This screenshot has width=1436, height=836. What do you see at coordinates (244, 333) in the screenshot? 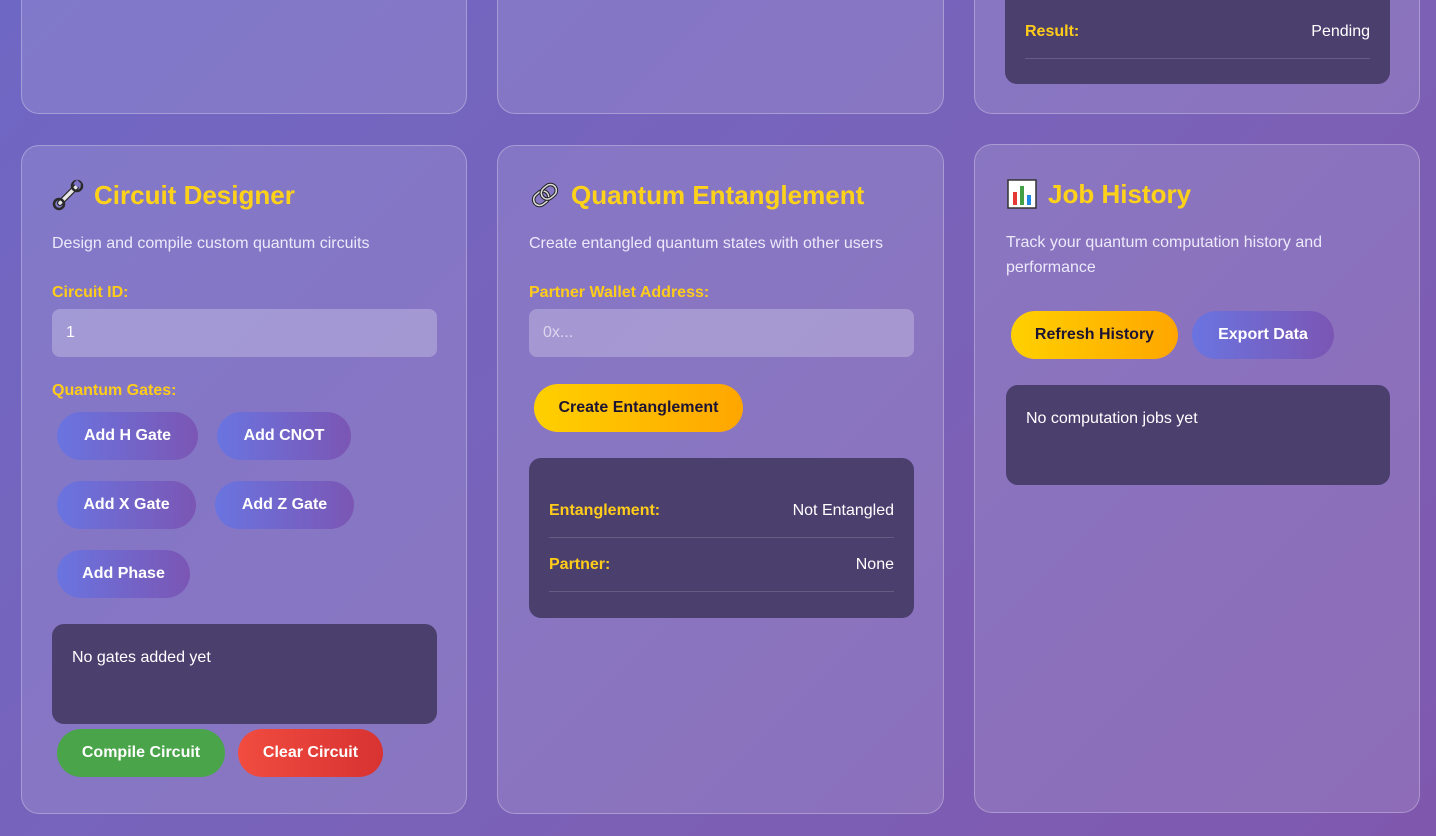
I see `circuit-id-input` at bounding box center [244, 333].